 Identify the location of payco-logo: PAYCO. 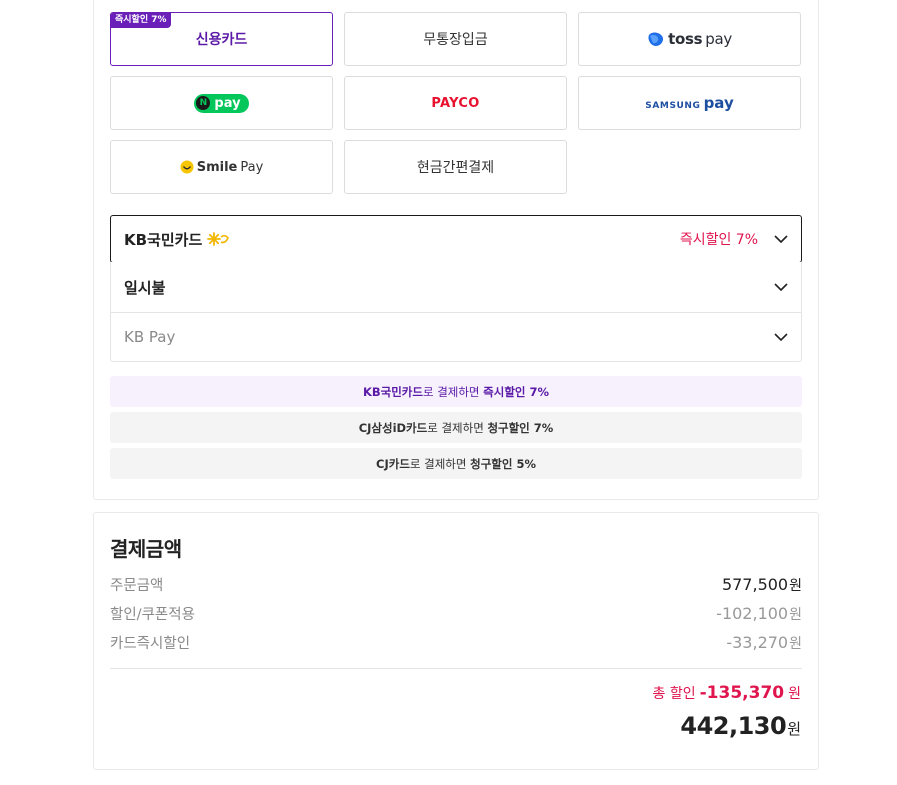
(455, 103).